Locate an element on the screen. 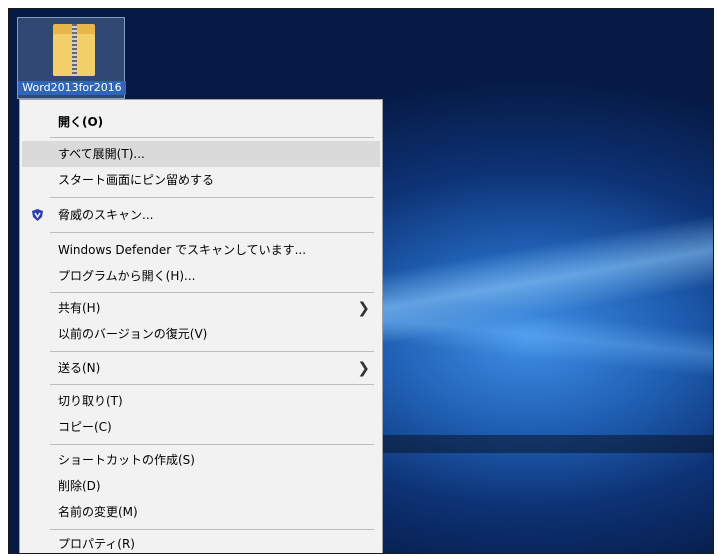 The width and height of the screenshot is (718, 556). menu-item-pin-start: スタート画面にピン留めする is located at coordinates (201, 180).